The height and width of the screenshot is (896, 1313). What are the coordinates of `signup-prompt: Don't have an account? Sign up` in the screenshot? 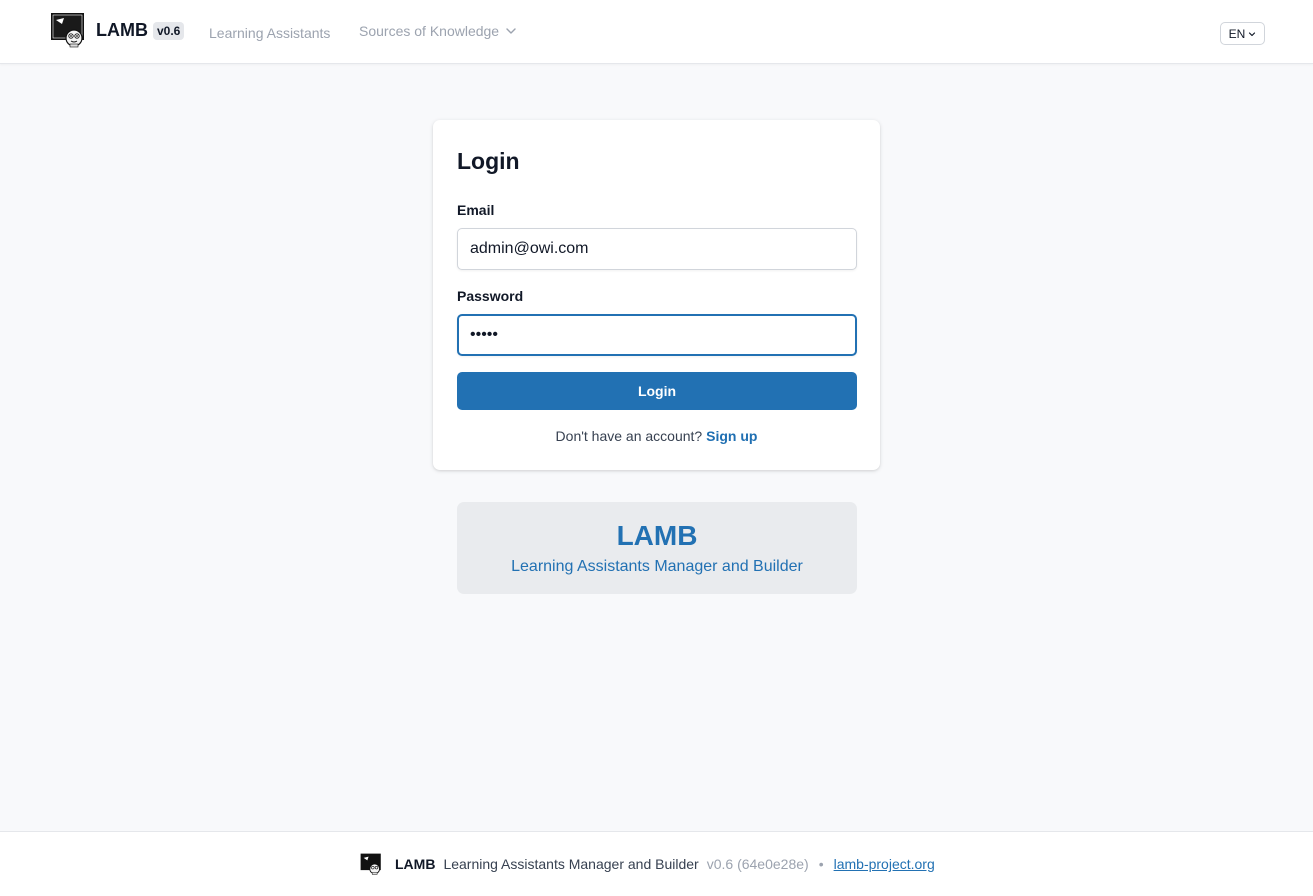 It's located at (656, 436).